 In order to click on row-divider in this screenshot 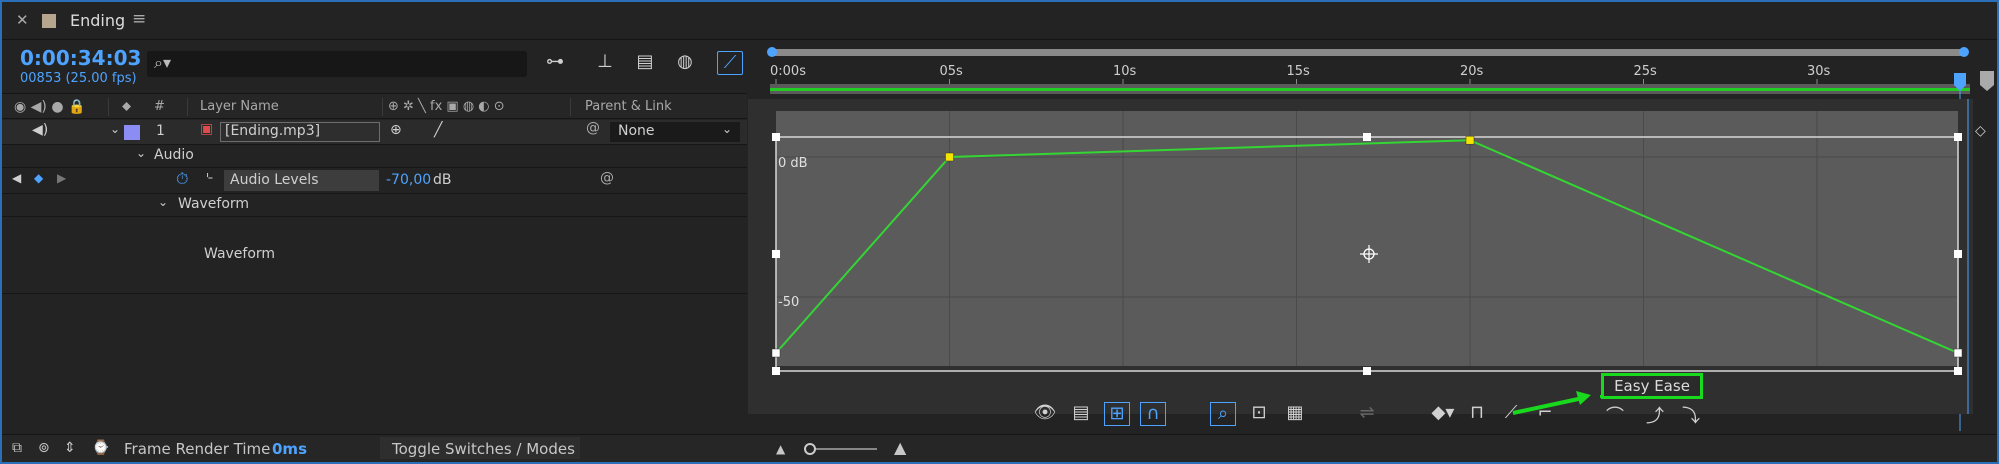, I will do `click(374, 293)`.